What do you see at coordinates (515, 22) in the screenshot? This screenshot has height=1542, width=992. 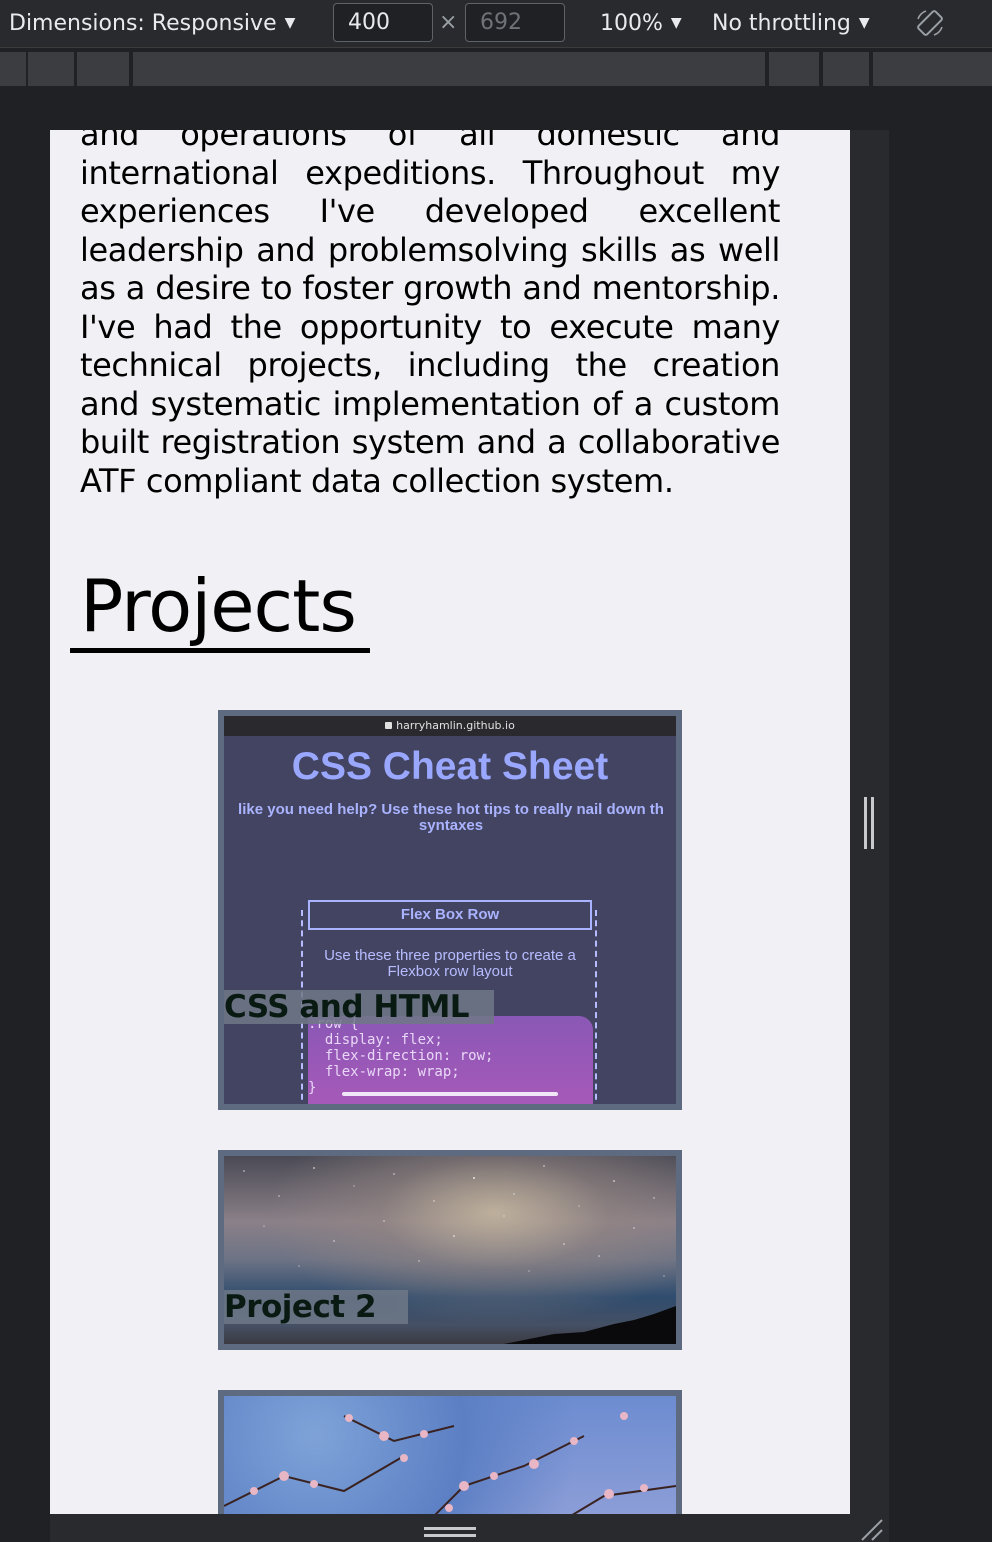 I see `height-input: 692` at bounding box center [515, 22].